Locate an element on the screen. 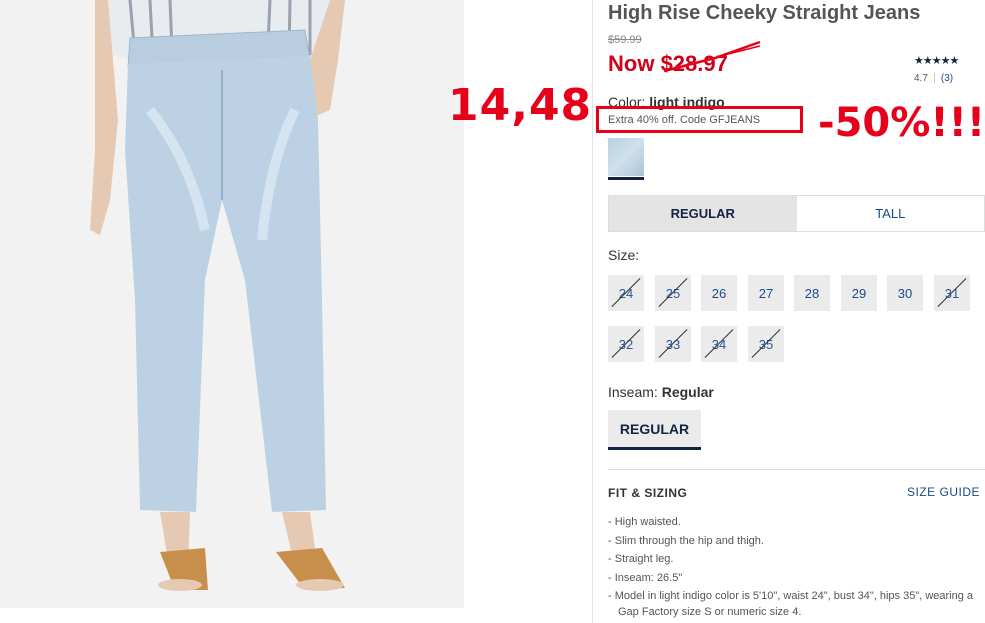 The width and height of the screenshot is (985, 623). product-title: High Rise Cheeky Straight Jeans is located at coordinates (764, 13).